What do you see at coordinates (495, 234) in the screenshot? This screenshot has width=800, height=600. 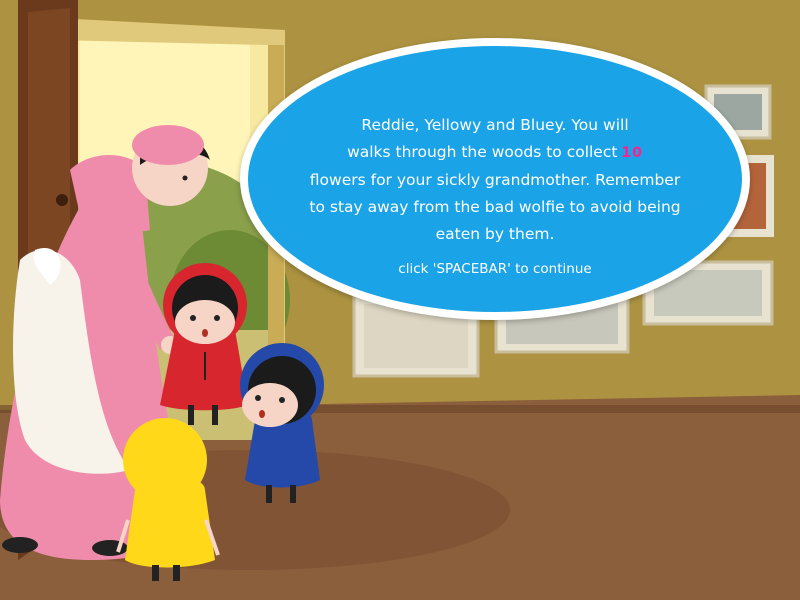 I see `story-line-5: eaten by them.` at bounding box center [495, 234].